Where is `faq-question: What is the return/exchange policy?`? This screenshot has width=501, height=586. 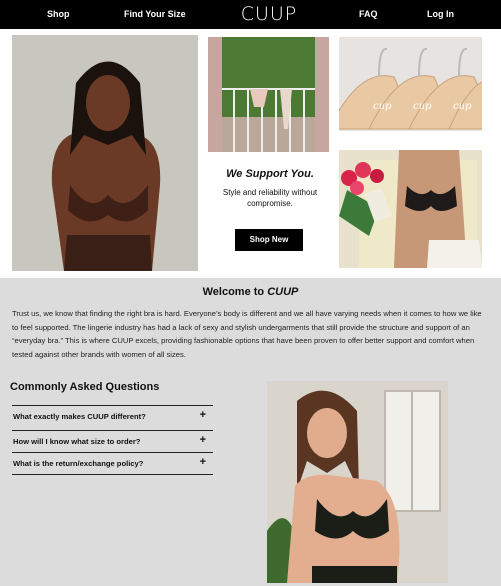
faq-question: What is the return/exchange policy? is located at coordinates (78, 463).